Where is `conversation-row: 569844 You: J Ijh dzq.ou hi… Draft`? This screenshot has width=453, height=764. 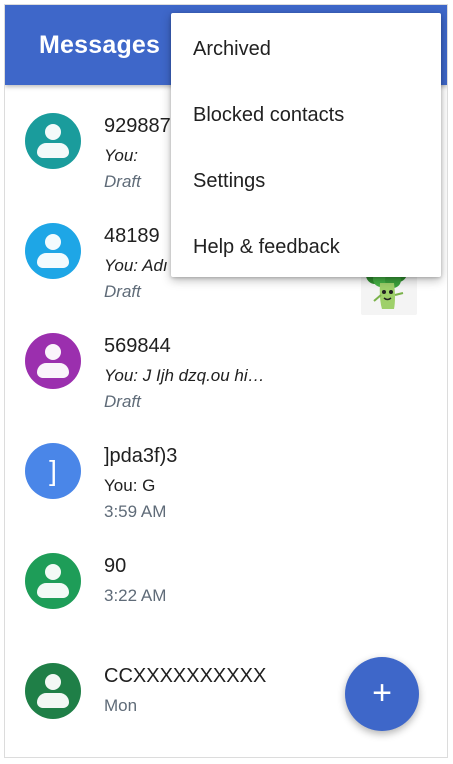 conversation-row: 569844 You: J Ijh dzq.ou hi… Draft is located at coordinates (226, 360).